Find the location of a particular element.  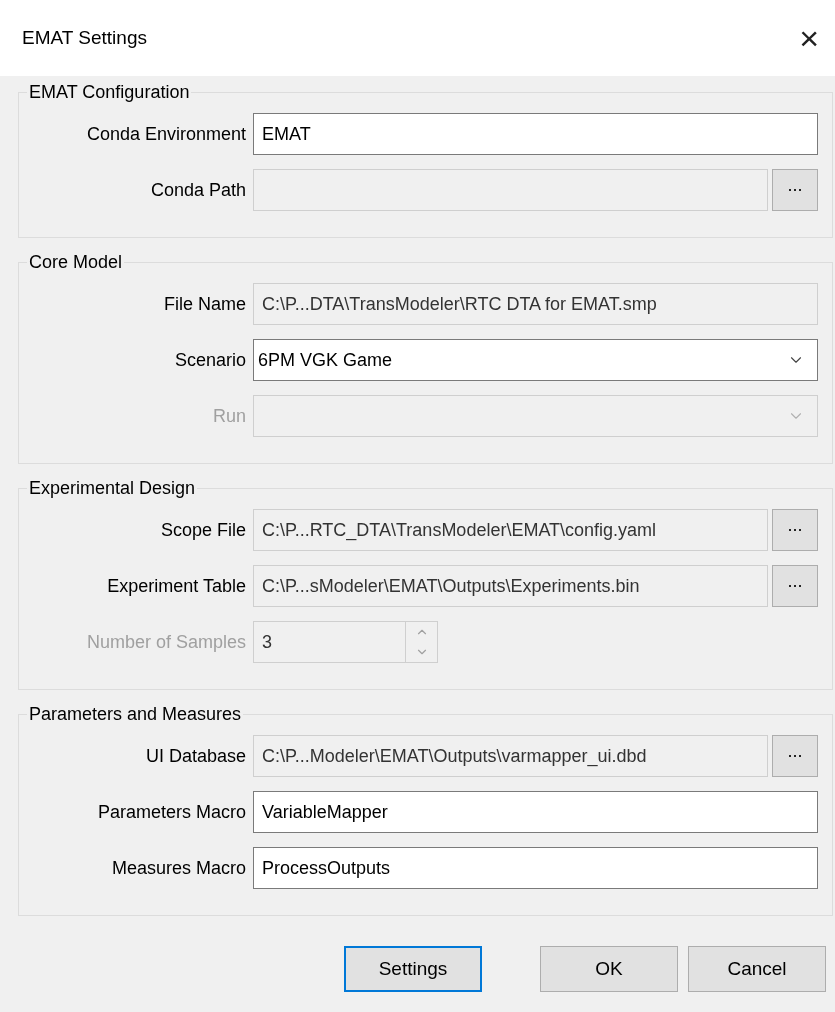

dropdown: 6PM VGK Game is located at coordinates (535, 360).